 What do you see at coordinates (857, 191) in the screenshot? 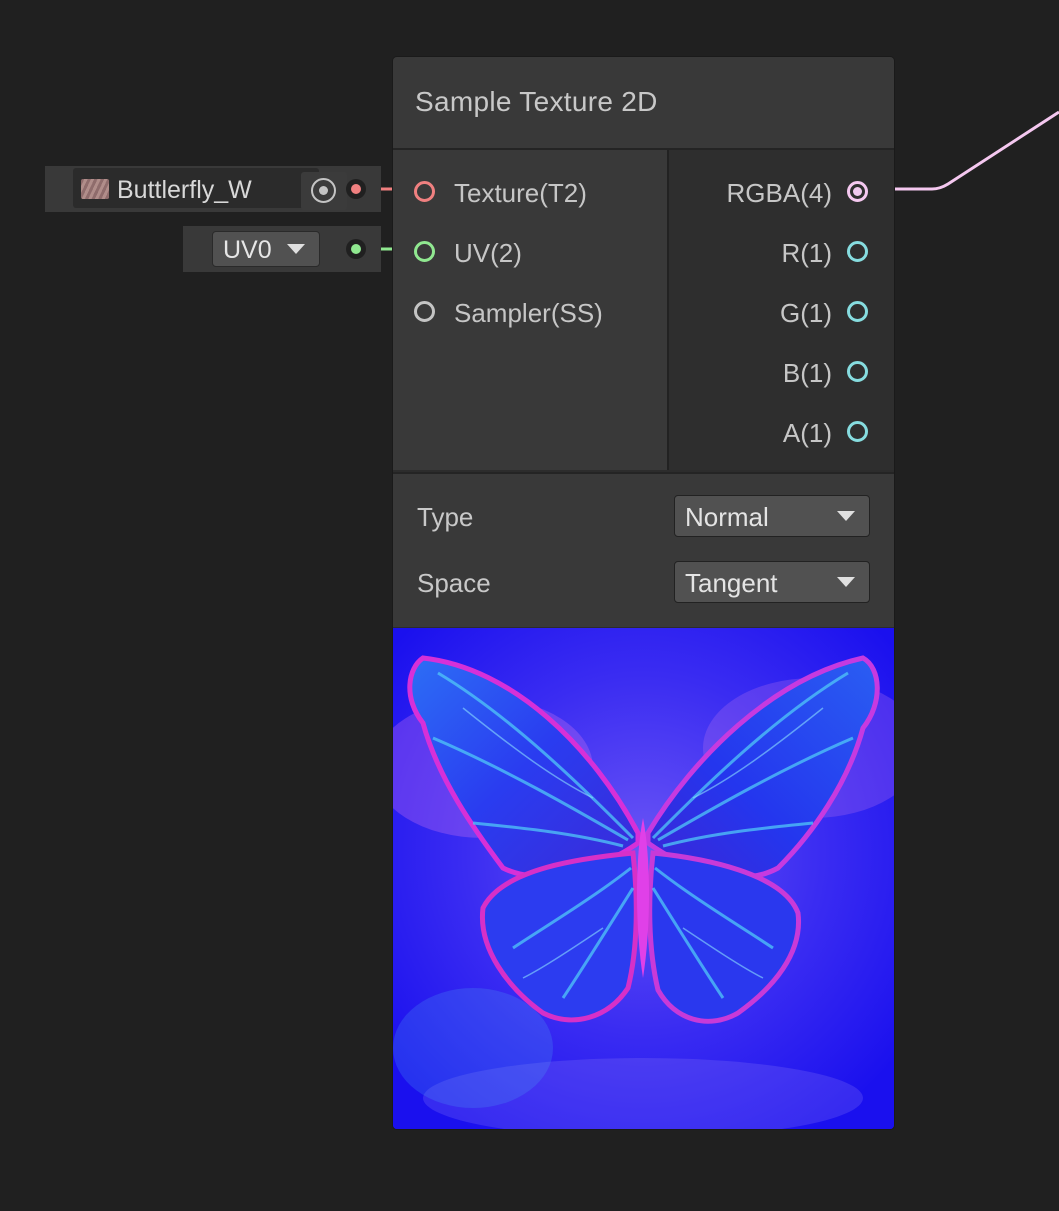
I see `rgba-output-port` at bounding box center [857, 191].